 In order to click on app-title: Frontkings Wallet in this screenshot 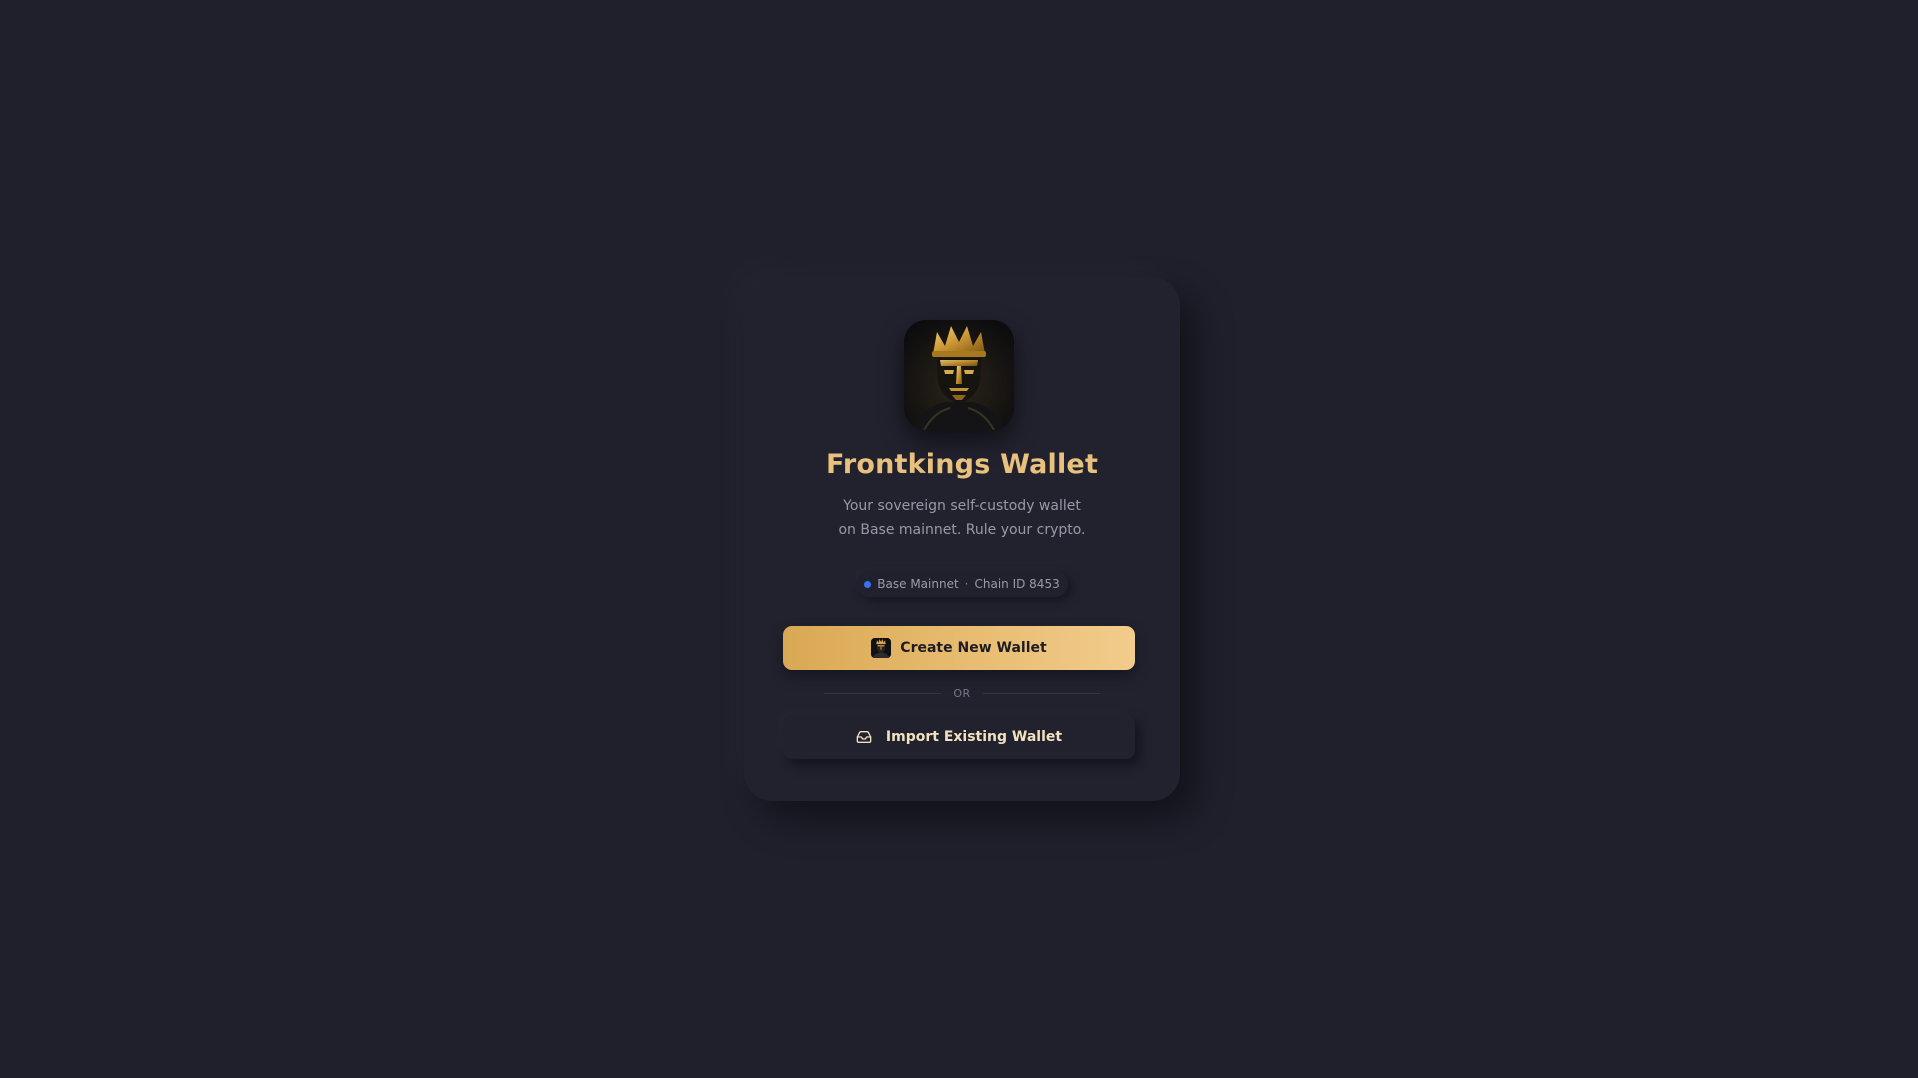, I will do `click(962, 464)`.